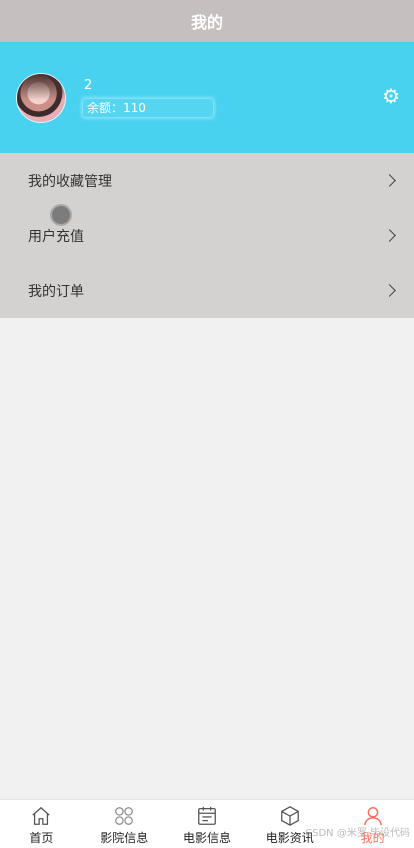 Image resolution: width=414 pixels, height=848 pixels. I want to click on page-title: 我的, so click(206, 22).